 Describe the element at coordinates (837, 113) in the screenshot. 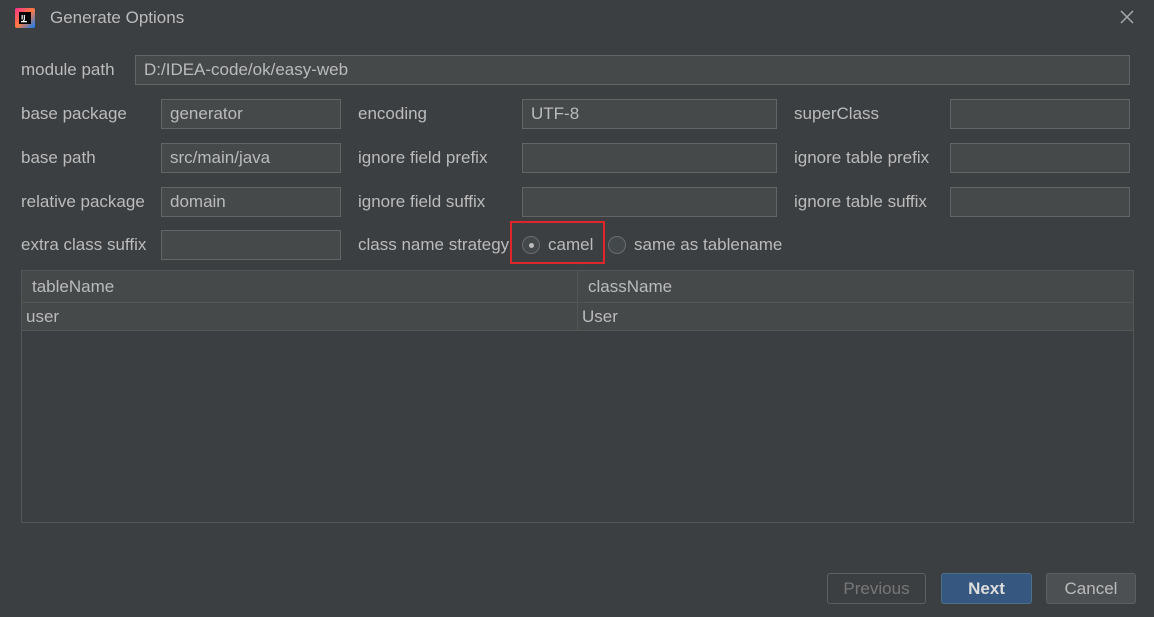

I see `super-class-label: superClass` at that location.